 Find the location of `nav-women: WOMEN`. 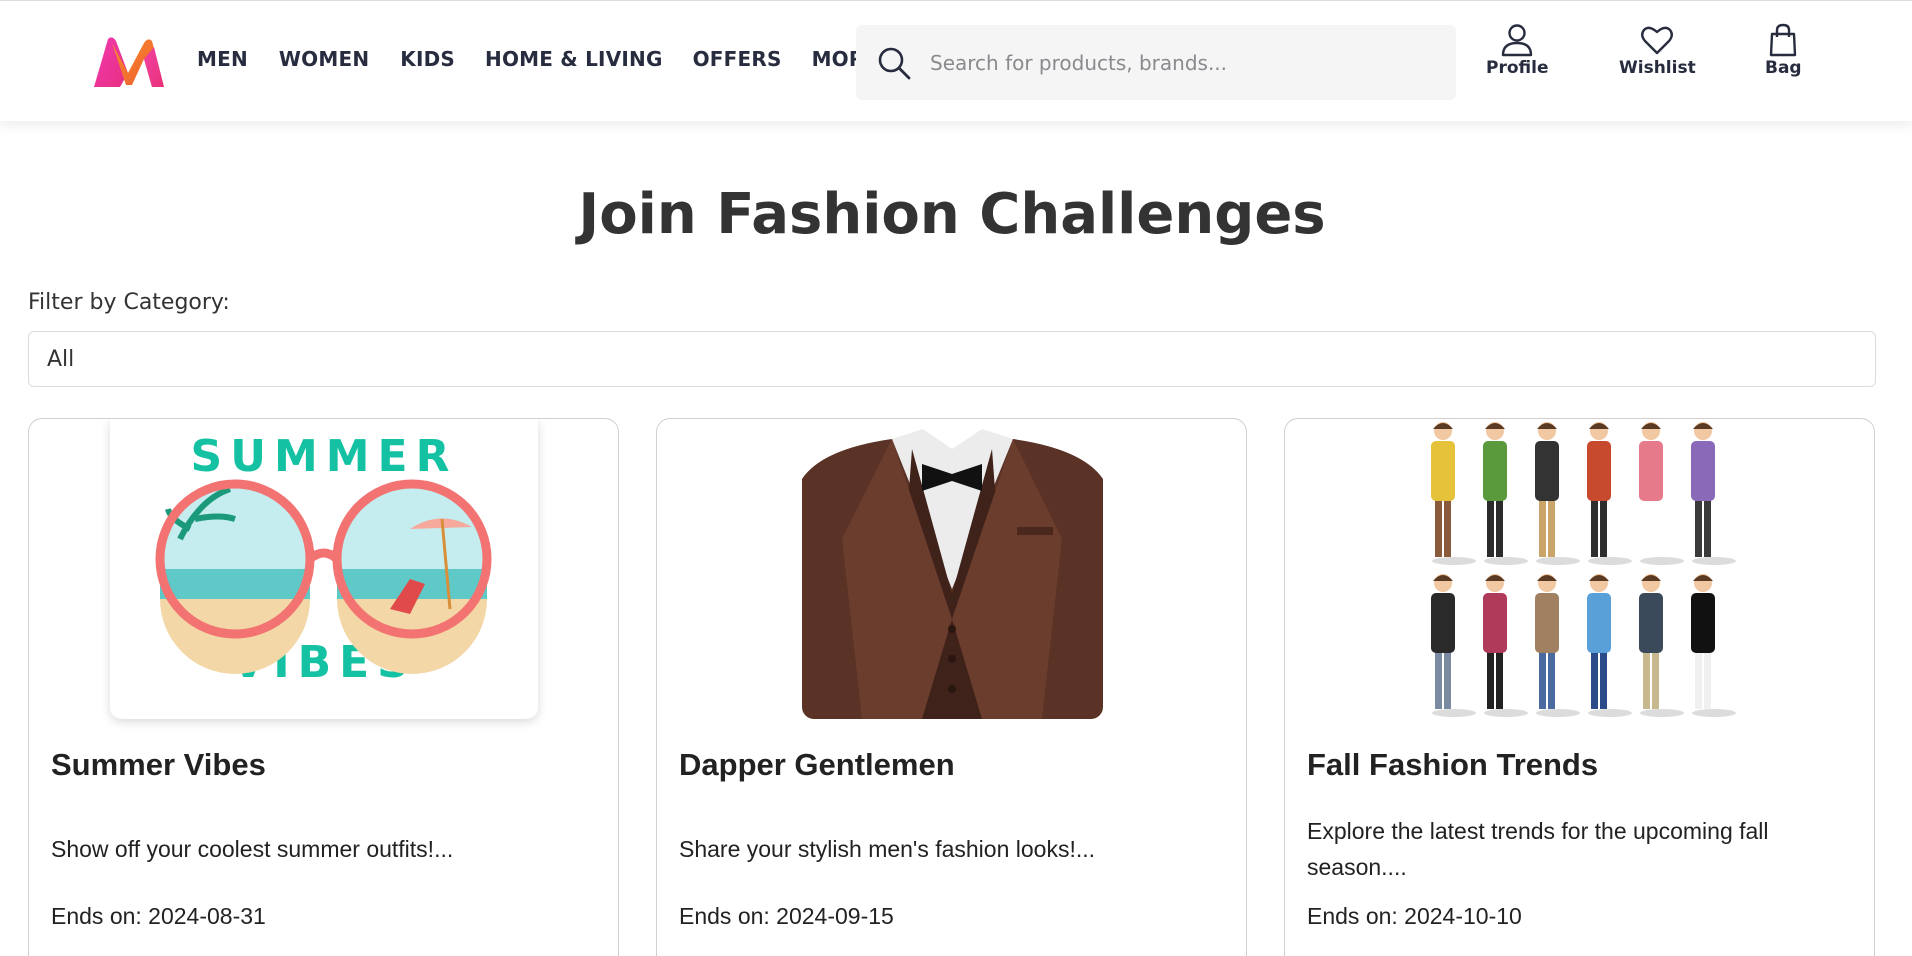

nav-women: WOMEN is located at coordinates (324, 59).